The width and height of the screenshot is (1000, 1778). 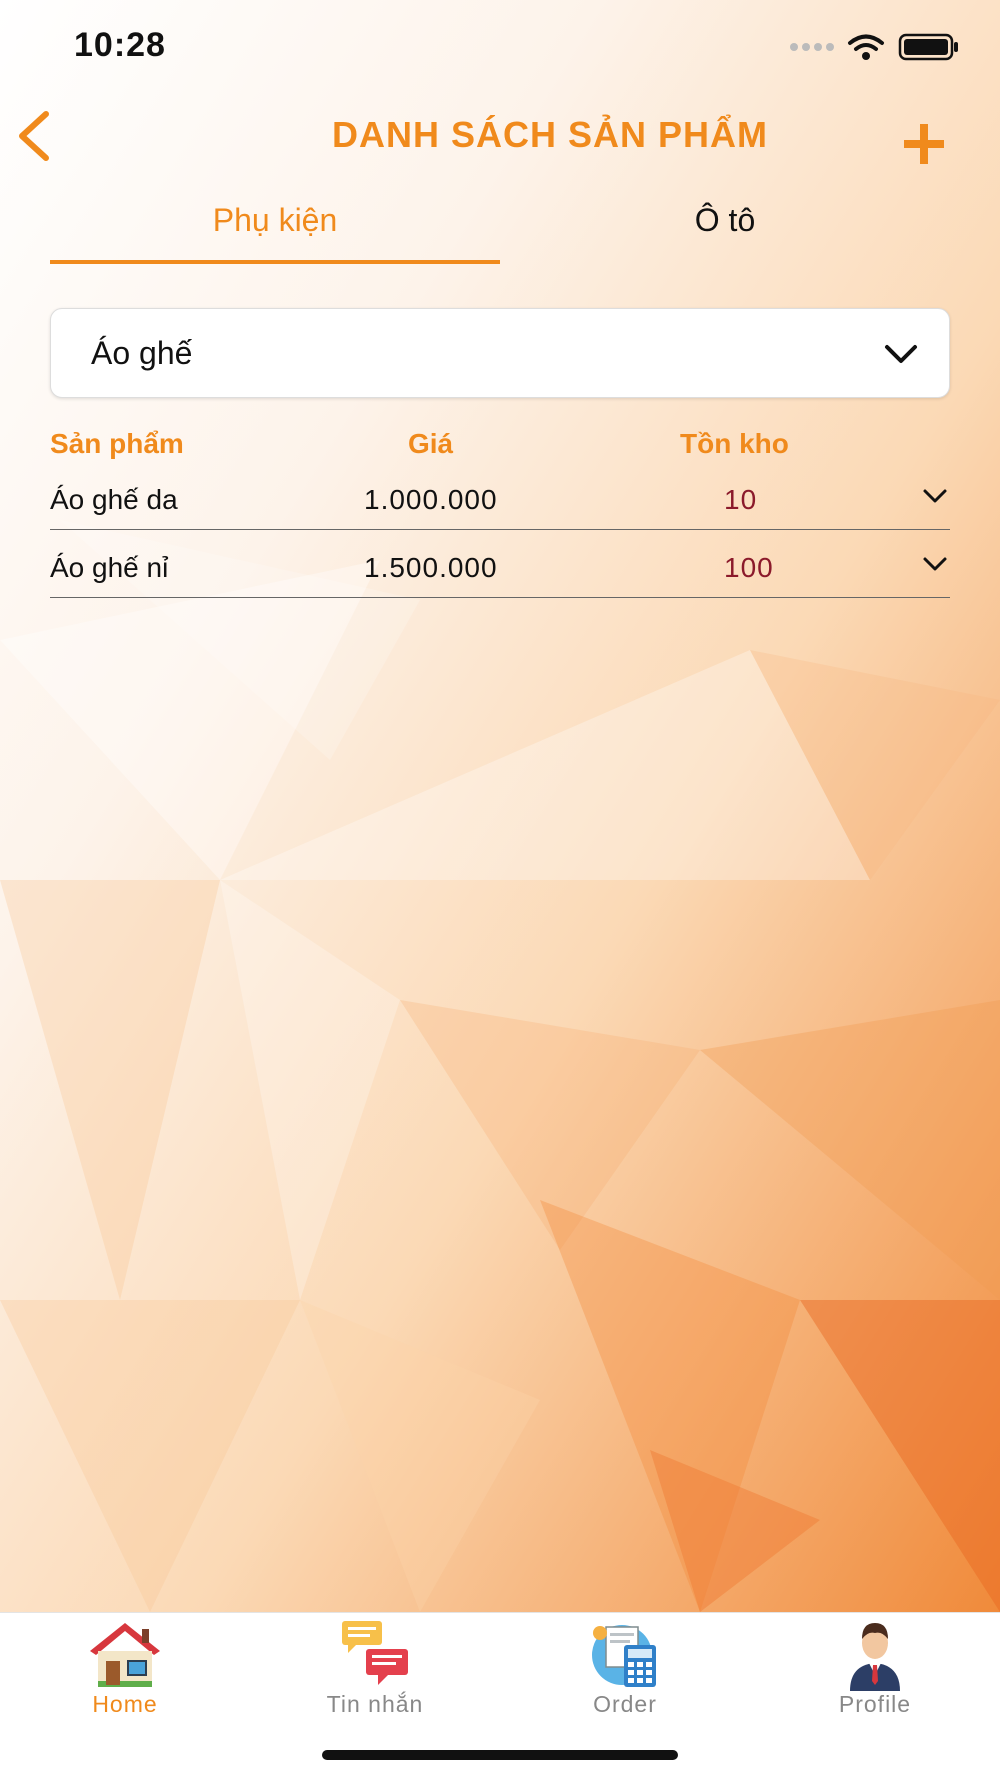 What do you see at coordinates (500, 353) in the screenshot?
I see `category-dropdown: Áo ghế` at bounding box center [500, 353].